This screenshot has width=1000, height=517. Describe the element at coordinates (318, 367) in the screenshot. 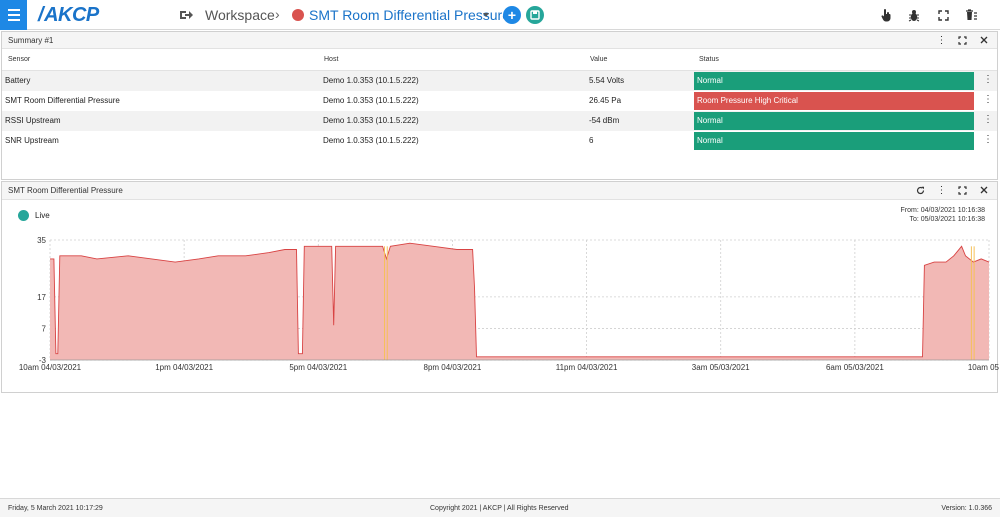

I see `x-tick-label: 5pm 04/03/2021` at that location.